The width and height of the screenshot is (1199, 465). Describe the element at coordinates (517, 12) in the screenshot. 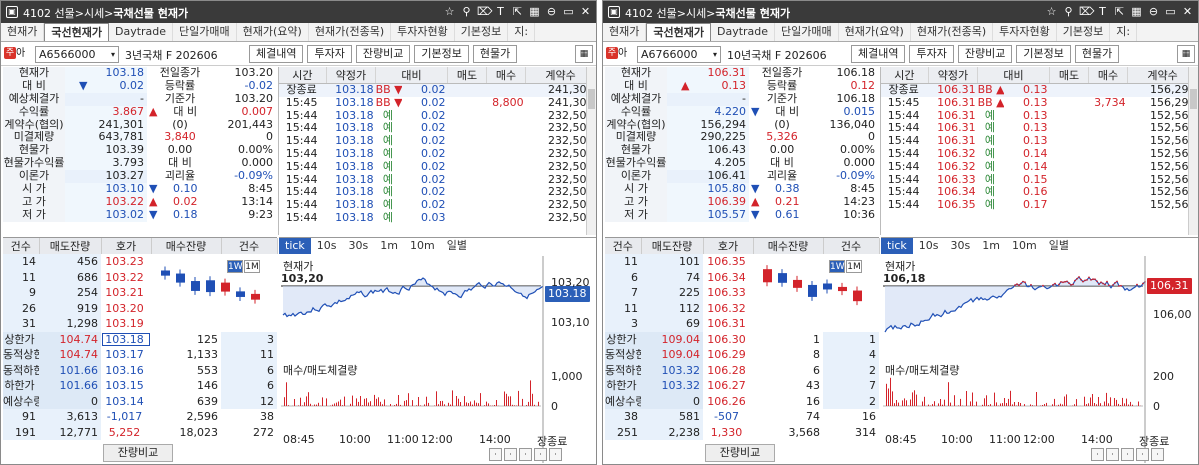

I see `share-icon: ⇱` at that location.